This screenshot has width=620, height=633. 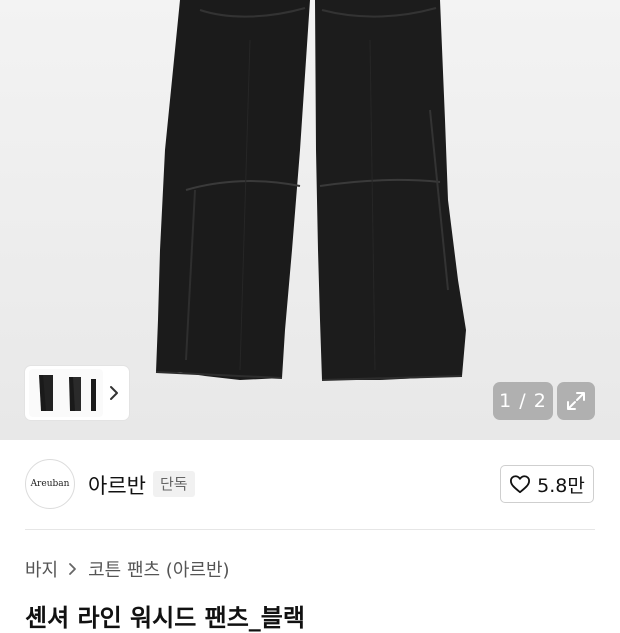 What do you see at coordinates (561, 485) in the screenshot?
I see `like-count: 5.8만` at bounding box center [561, 485].